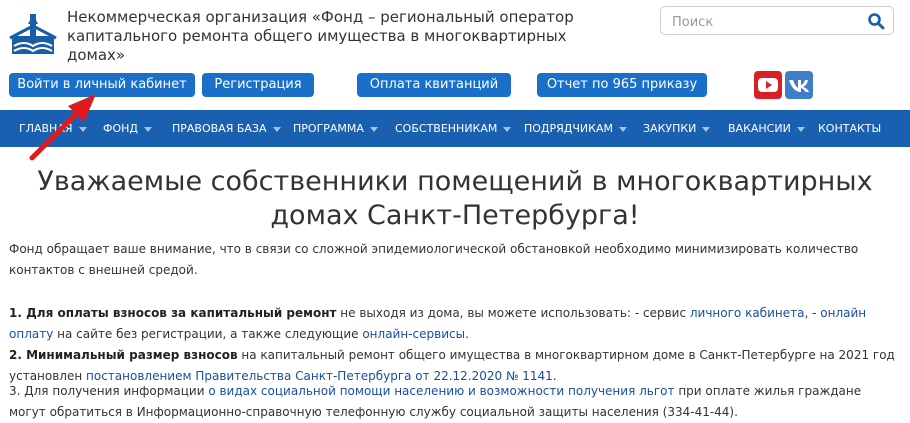 This screenshot has height=423, width=910. I want to click on logo, so click(33, 34).